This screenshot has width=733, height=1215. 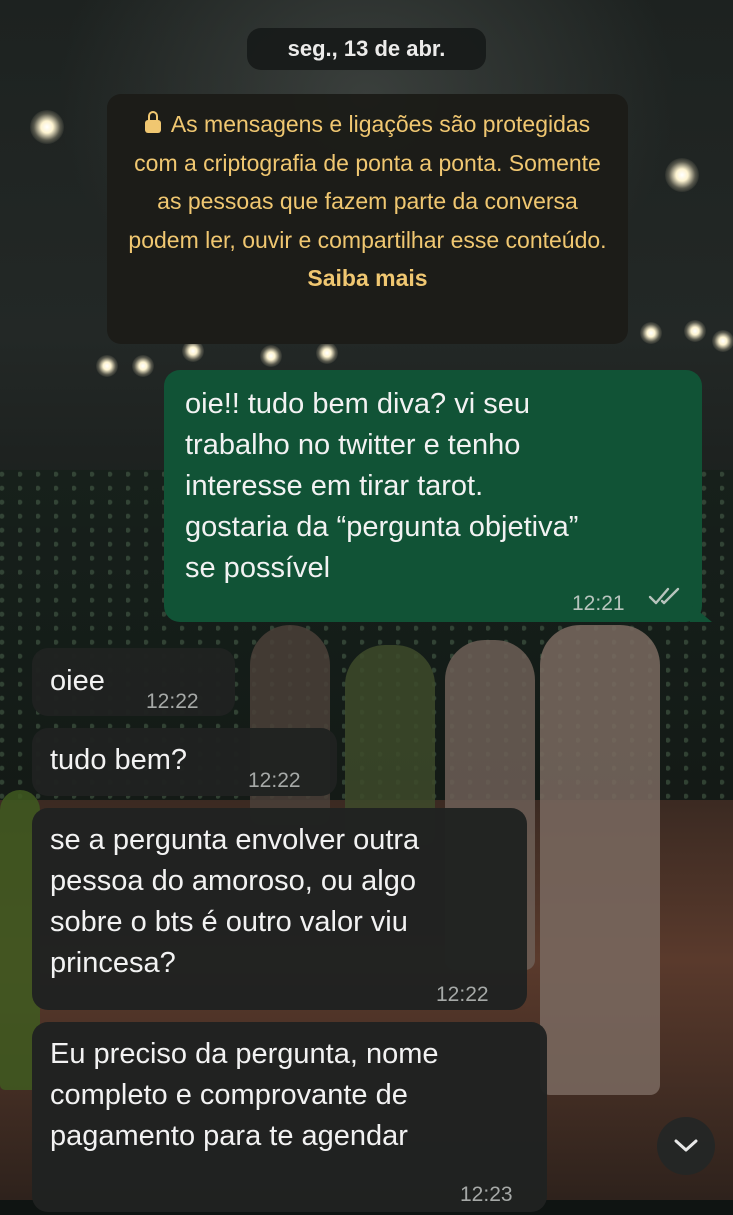 What do you see at coordinates (486, 1194) in the screenshot?
I see `message-time: 12:23` at bounding box center [486, 1194].